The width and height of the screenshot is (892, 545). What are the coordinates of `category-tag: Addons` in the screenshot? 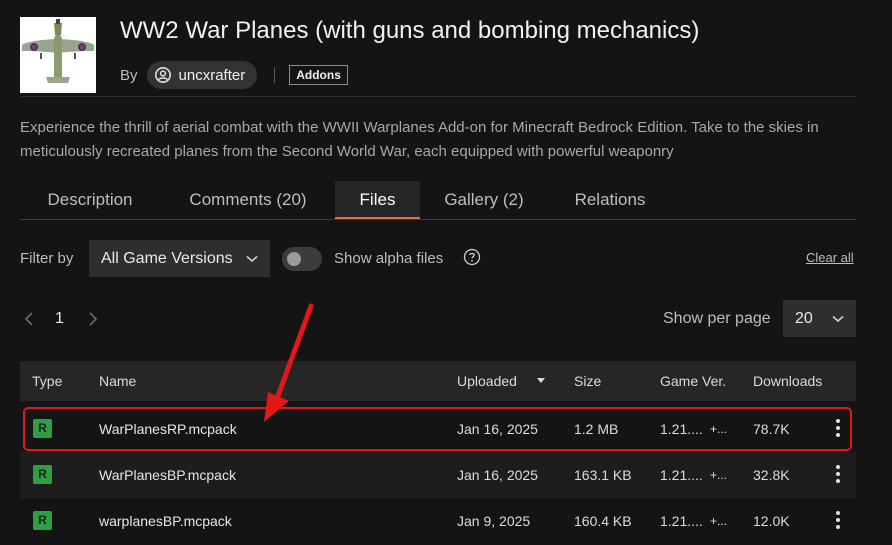 It's located at (318, 75).